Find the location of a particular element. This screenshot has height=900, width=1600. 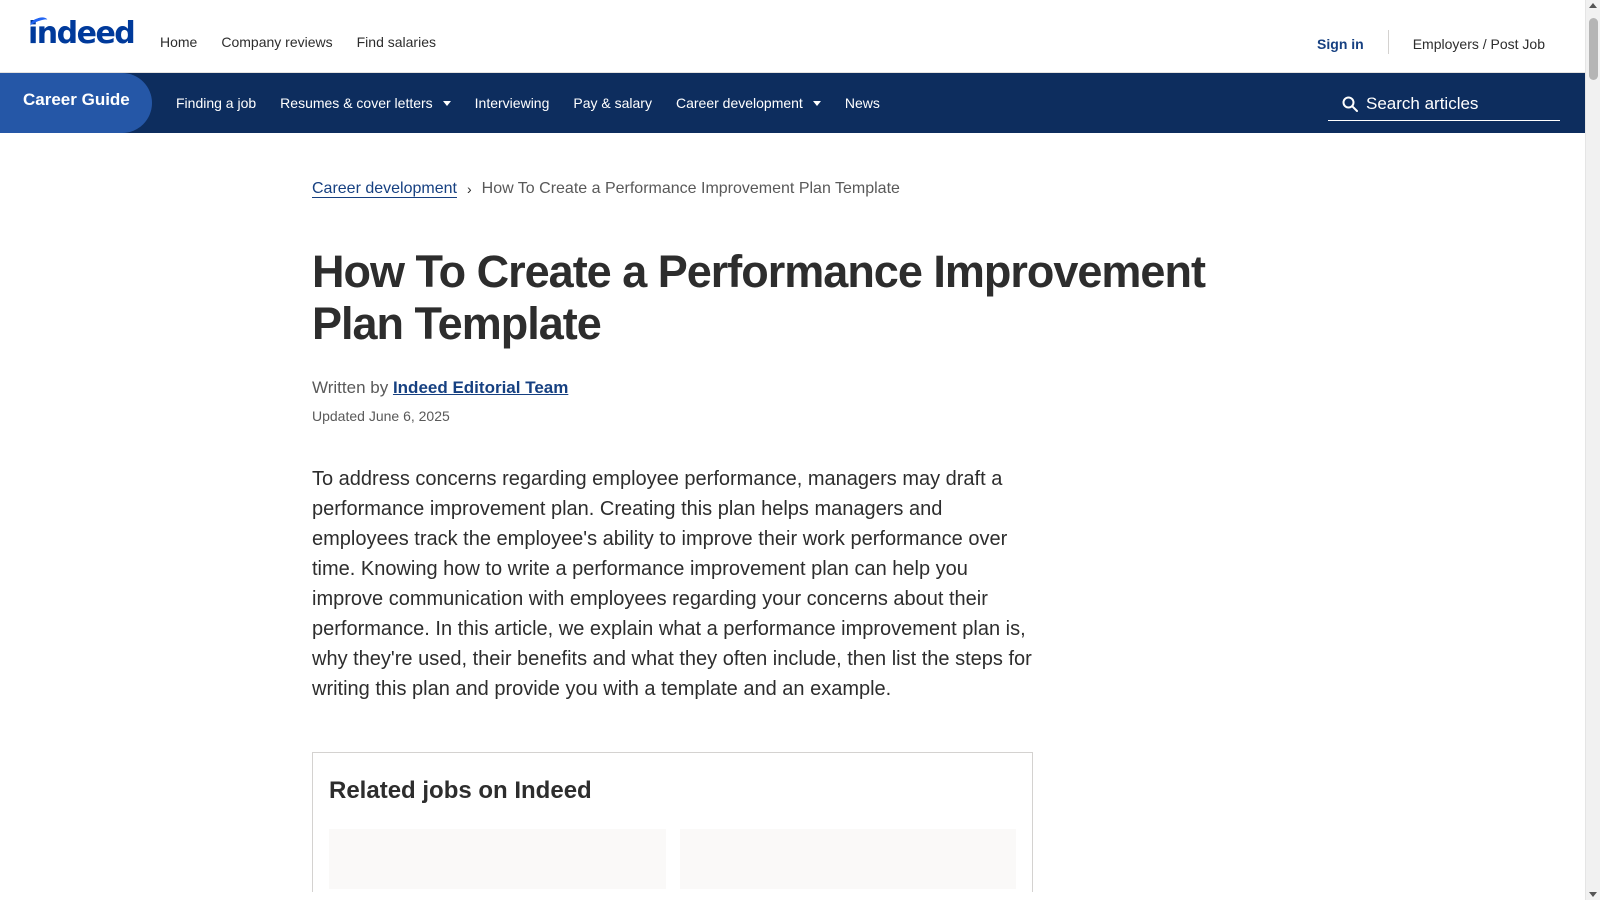

menu-label: Pay & salary is located at coordinates (612, 103).